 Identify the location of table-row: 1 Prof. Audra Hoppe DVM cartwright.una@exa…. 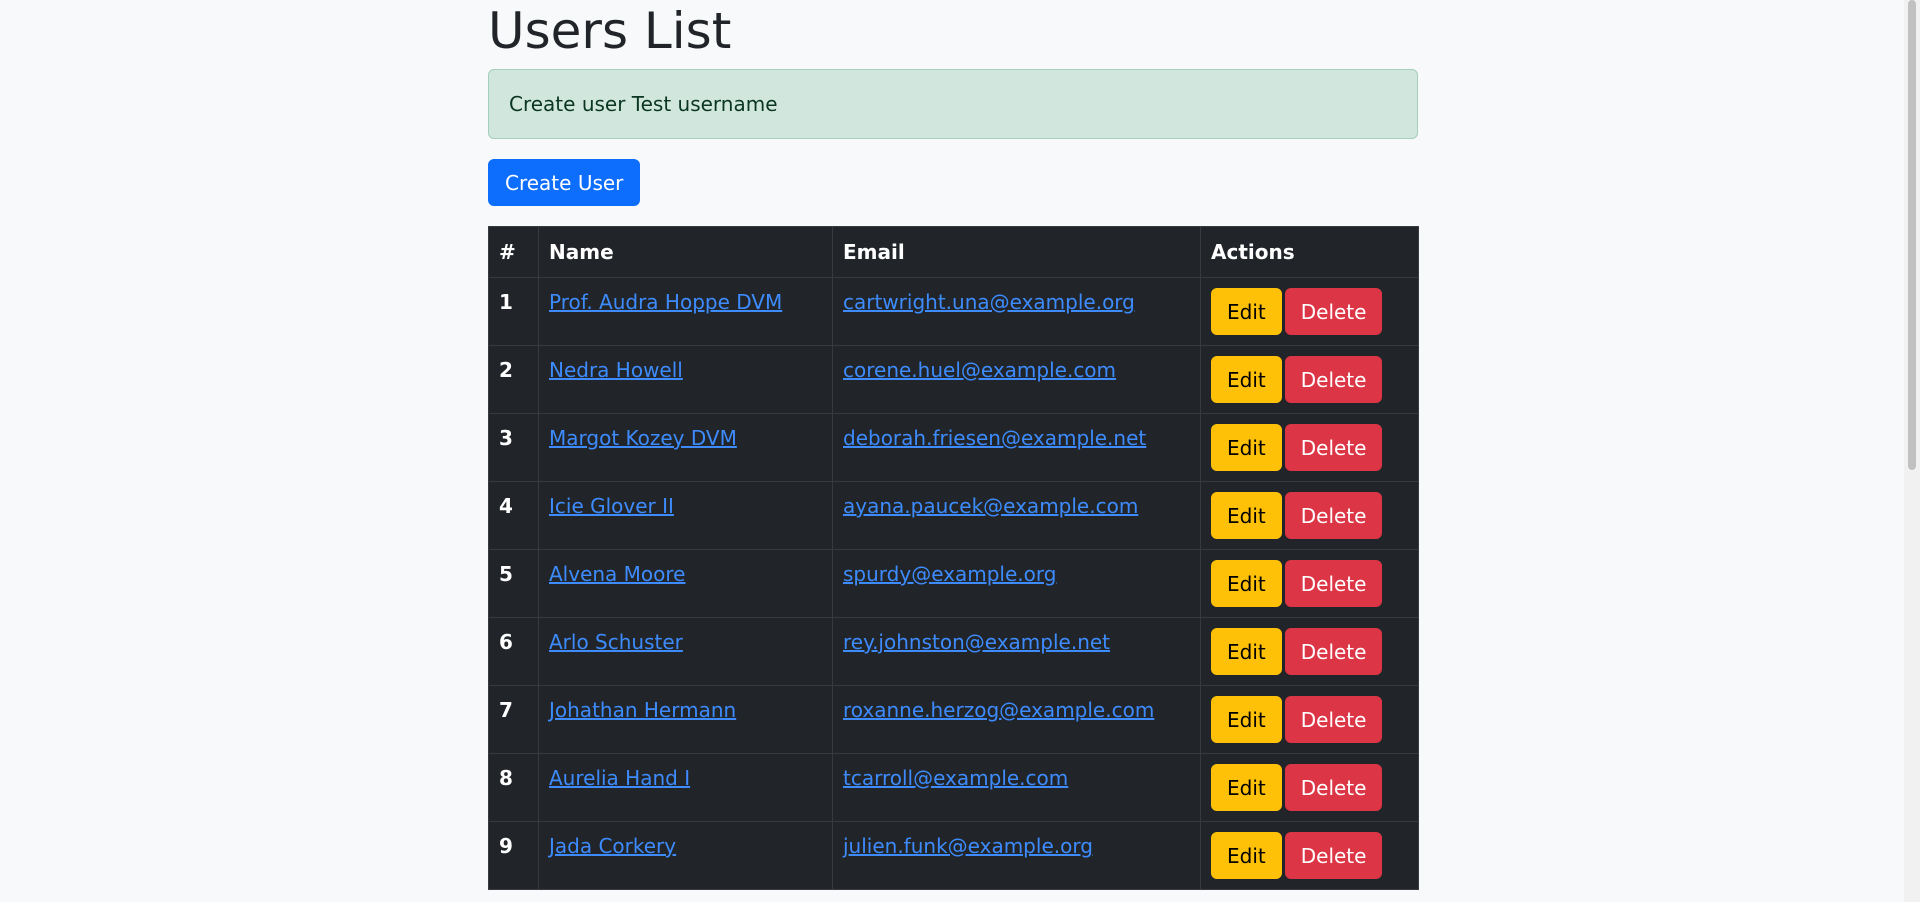
(953, 311).